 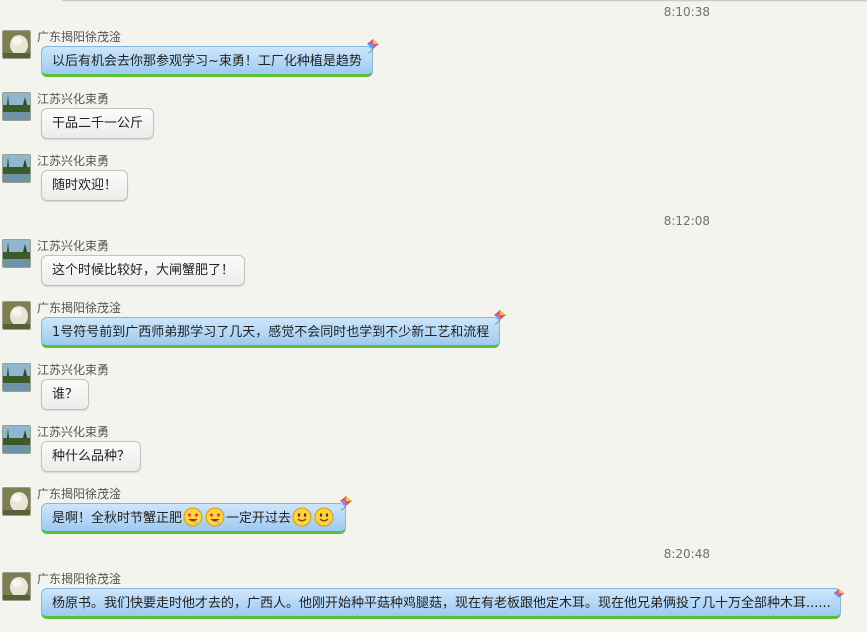 I want to click on message-text: 干品二千一公斤, so click(x=98, y=123).